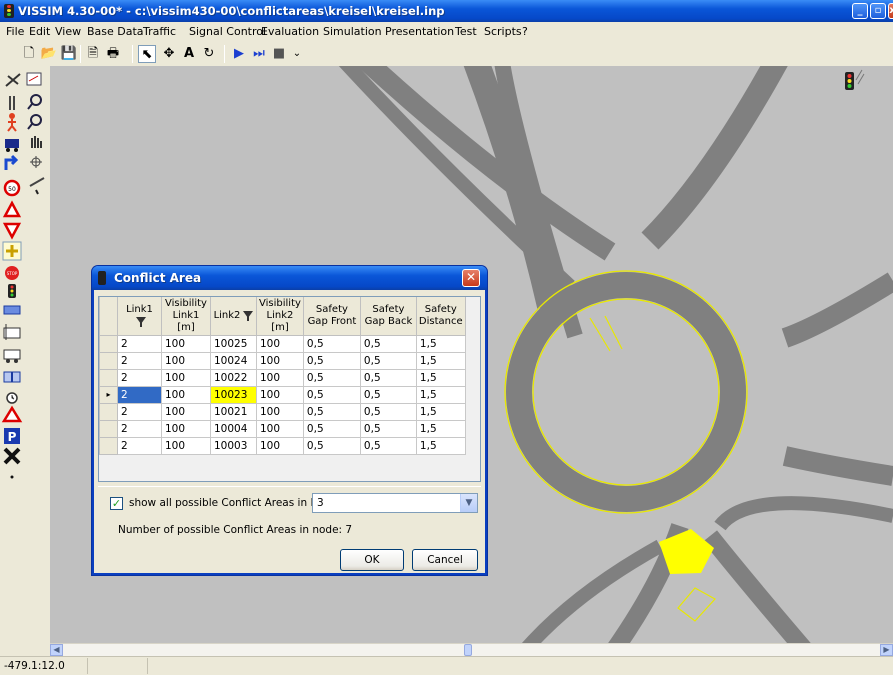 The width and height of the screenshot is (893, 675). Describe the element at coordinates (233, 343) in the screenshot. I see `cell-link2: 10025` at that location.